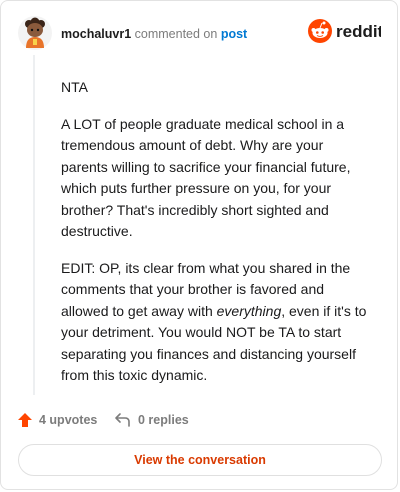 Image resolution: width=400 pixels, height=492 pixels. I want to click on view-conversation-button: View the conversation, so click(200, 460).